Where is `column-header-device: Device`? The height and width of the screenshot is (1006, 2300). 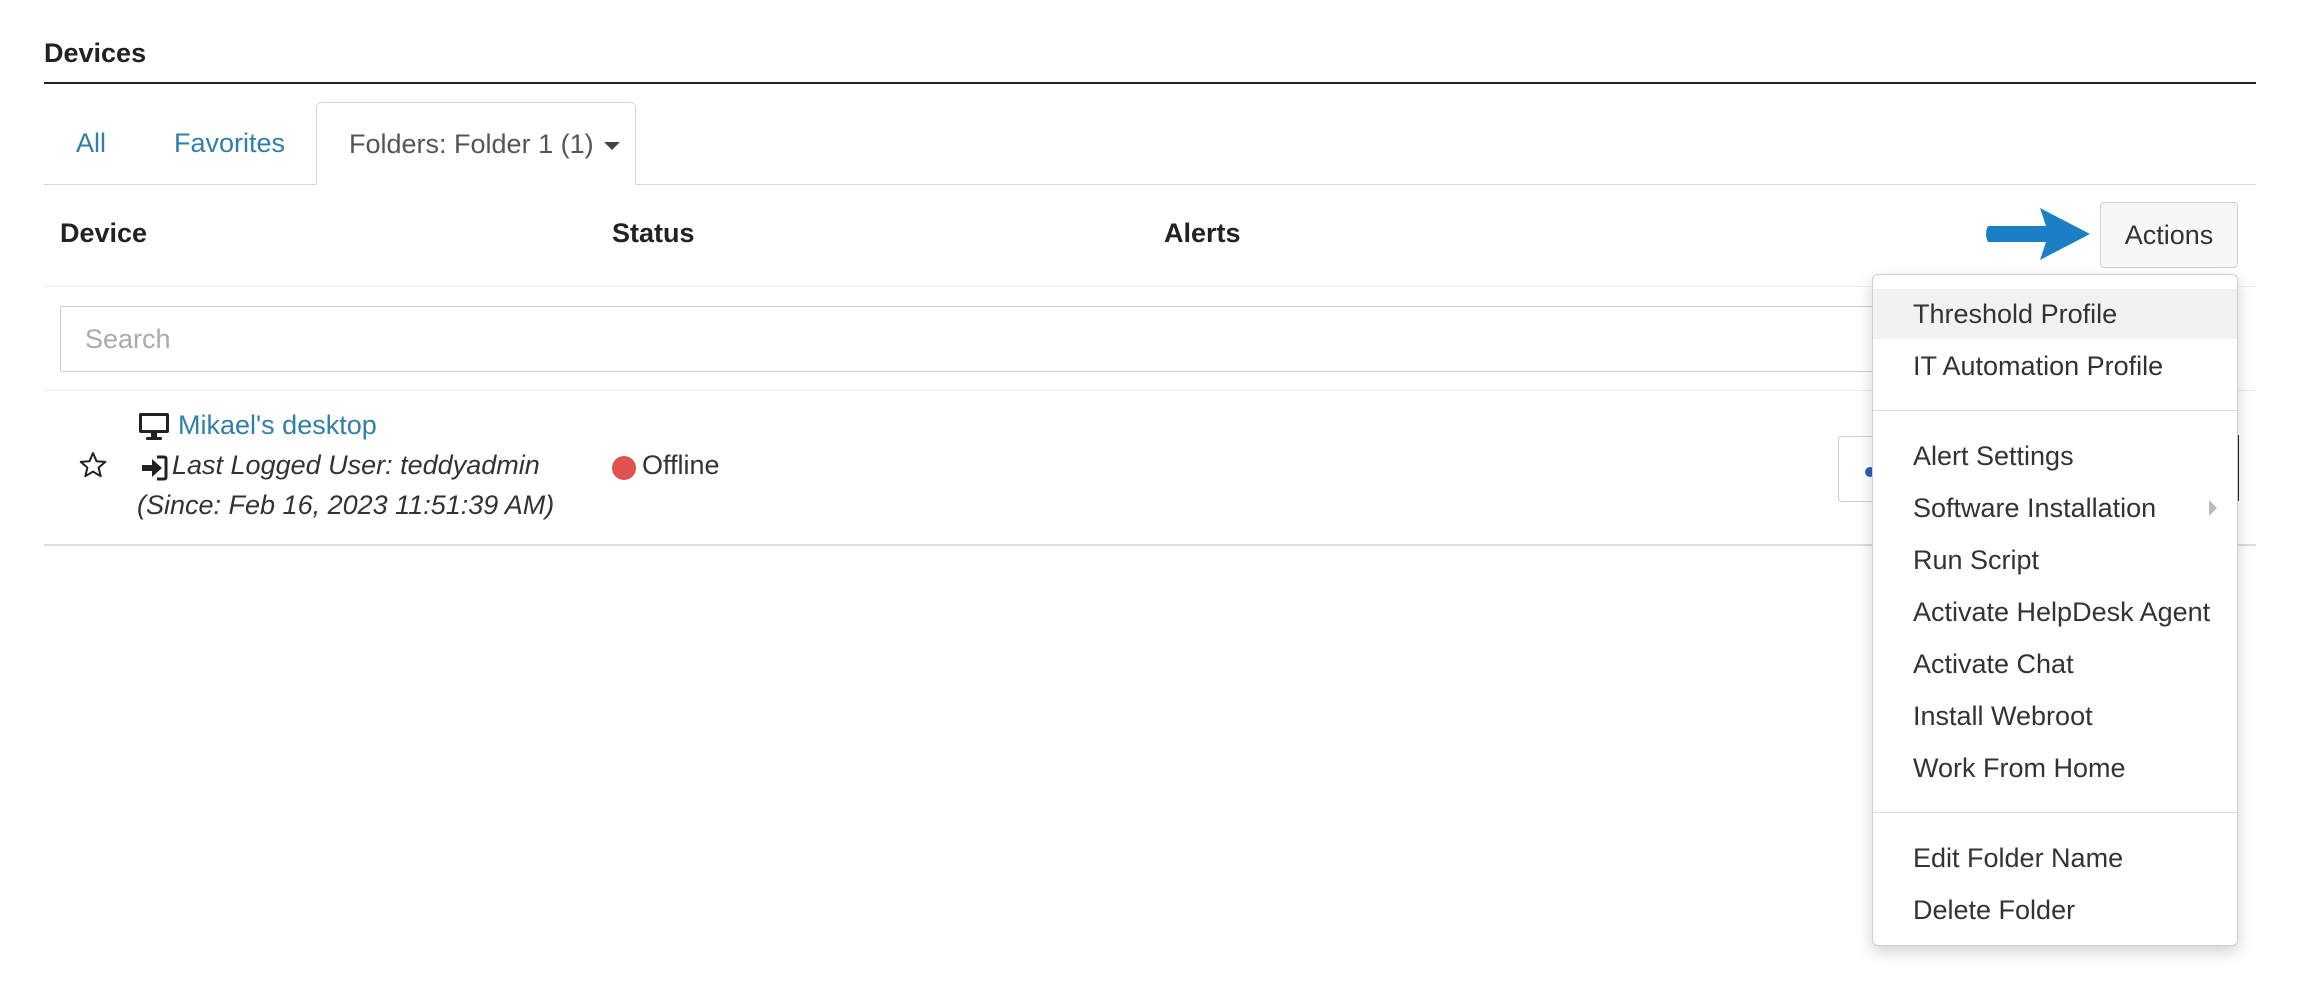
column-header-device: Device is located at coordinates (103, 233).